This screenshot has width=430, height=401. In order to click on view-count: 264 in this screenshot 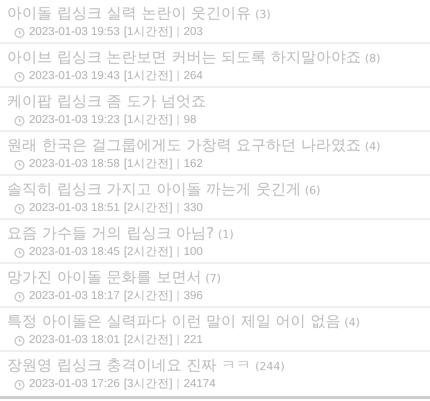, I will do `click(193, 76)`.